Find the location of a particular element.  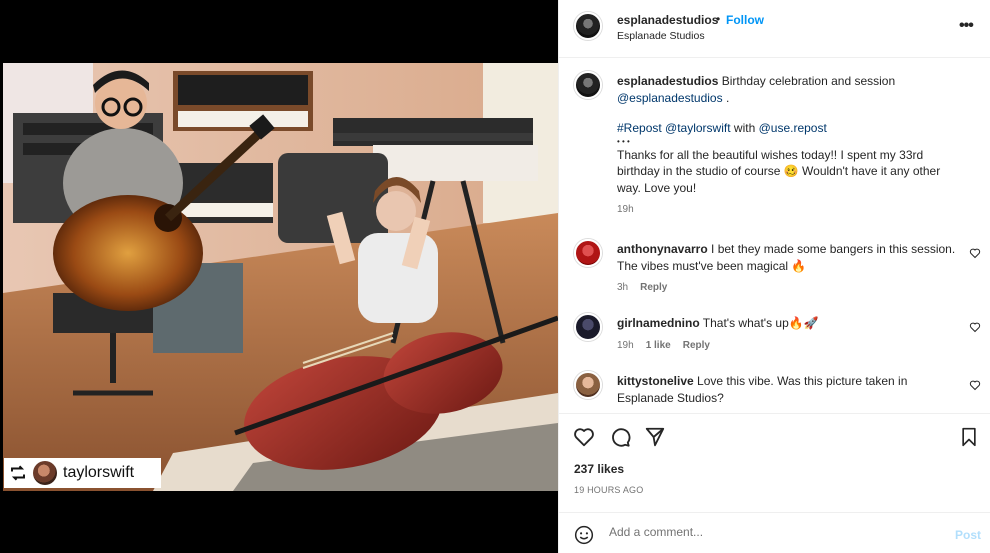

comment-likes: 1 like is located at coordinates (658, 346).